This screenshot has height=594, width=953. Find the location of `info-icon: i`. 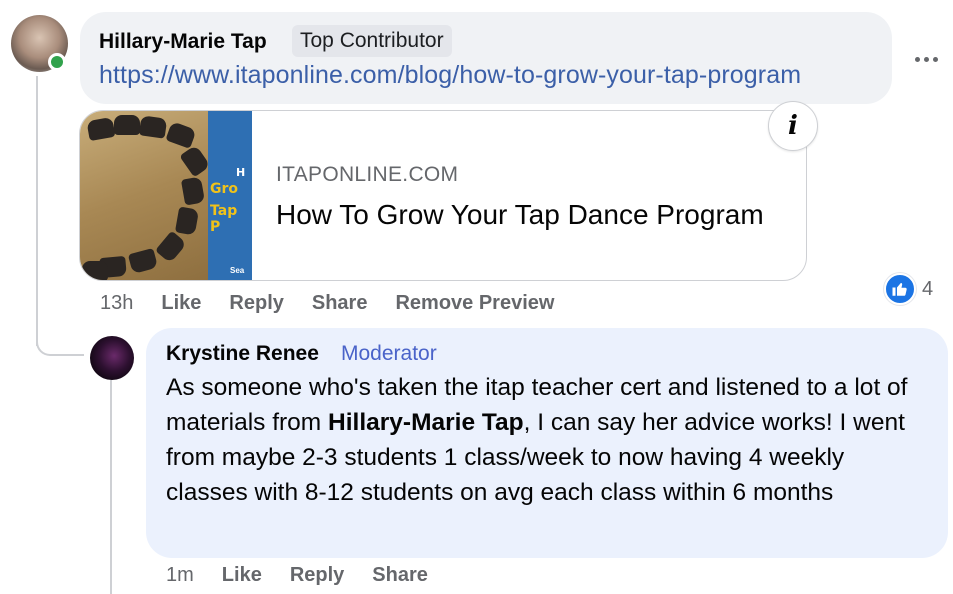

info-icon: i is located at coordinates (793, 126).